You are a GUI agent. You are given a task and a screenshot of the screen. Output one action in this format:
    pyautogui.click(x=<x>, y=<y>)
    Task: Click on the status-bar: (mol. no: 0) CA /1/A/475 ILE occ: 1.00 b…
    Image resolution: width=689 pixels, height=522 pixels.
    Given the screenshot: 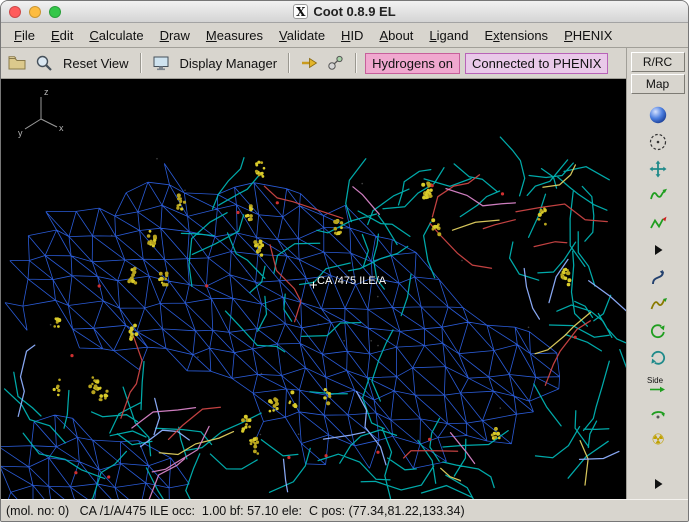 What is the action you would take?
    pyautogui.click(x=344, y=510)
    